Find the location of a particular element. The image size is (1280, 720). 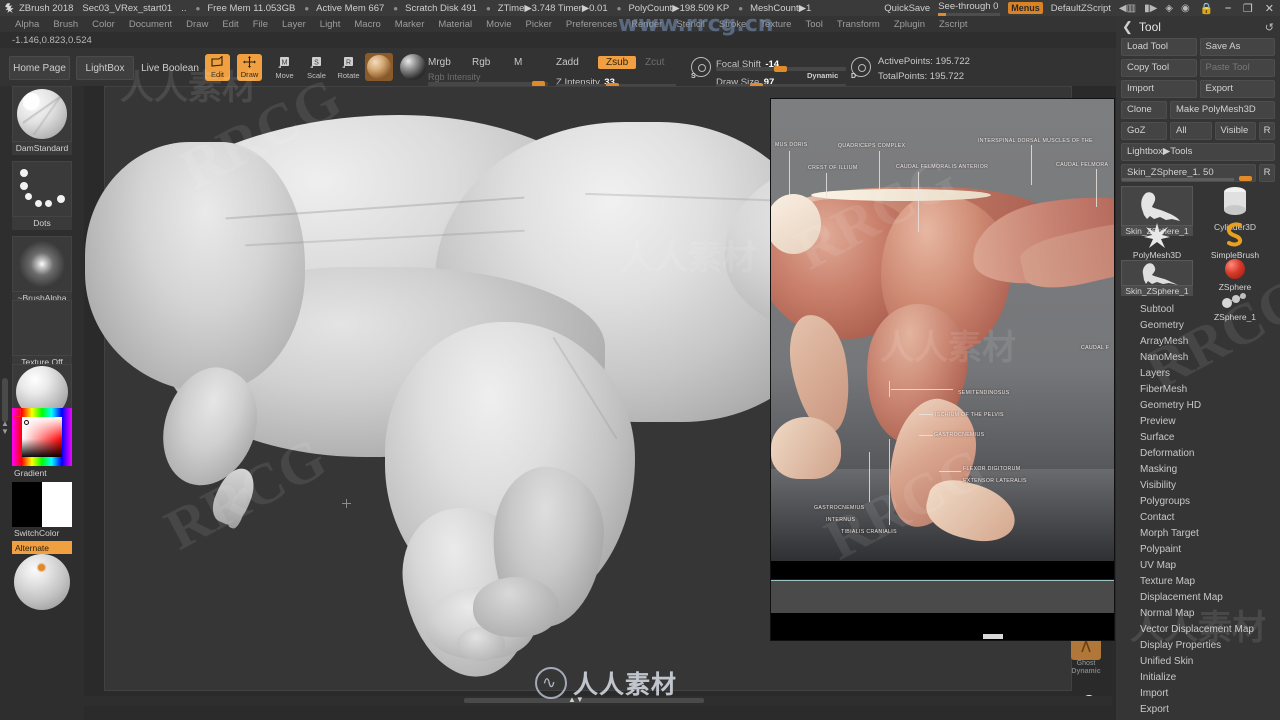

goz-r-button: R is located at coordinates (1267, 131).